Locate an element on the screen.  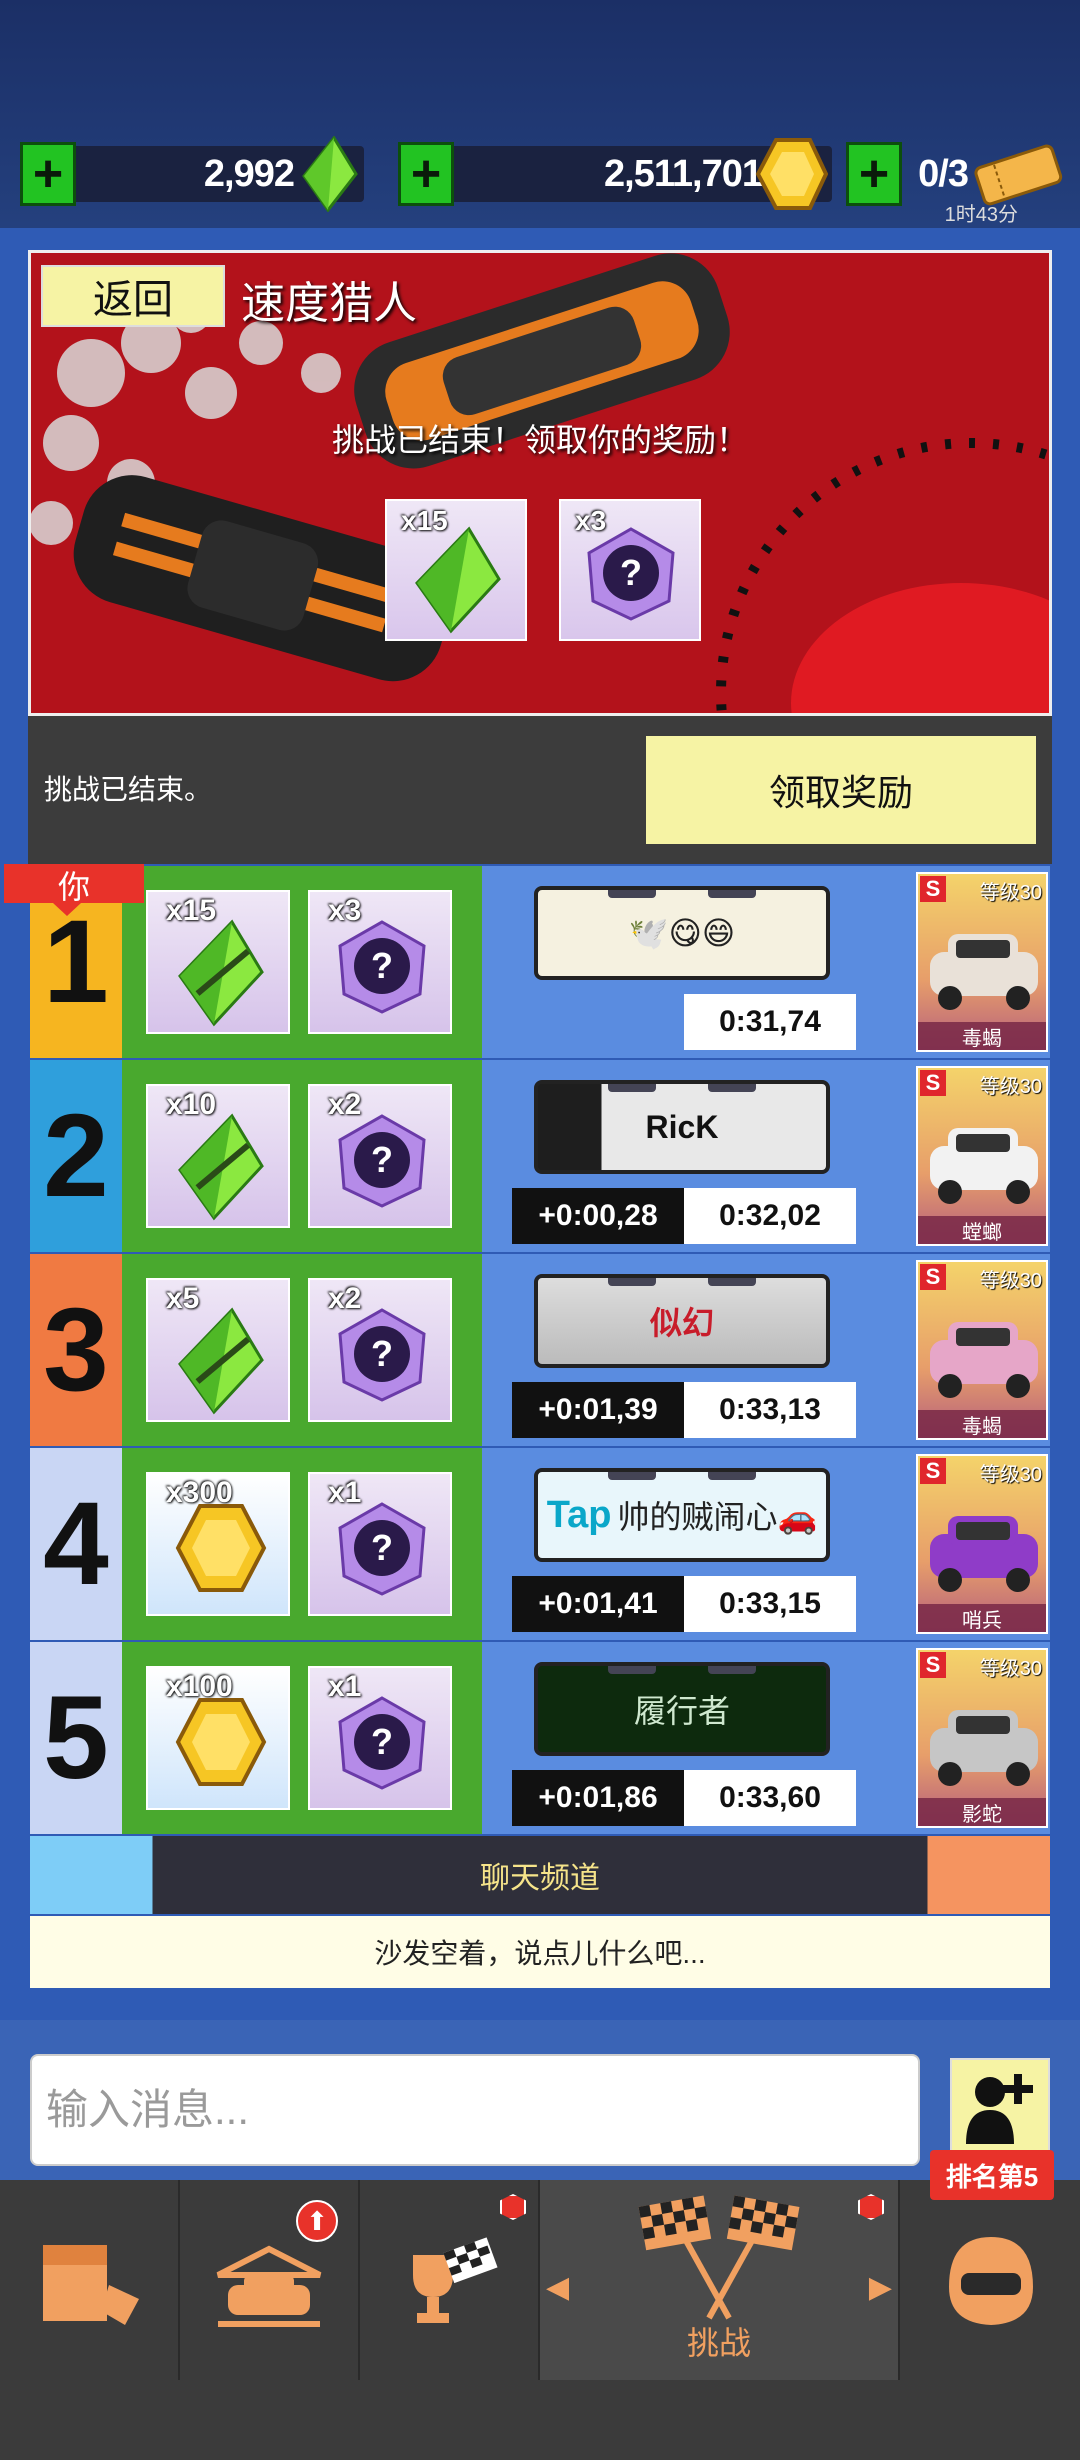
player-name: RicK is located at coordinates (682, 1126).